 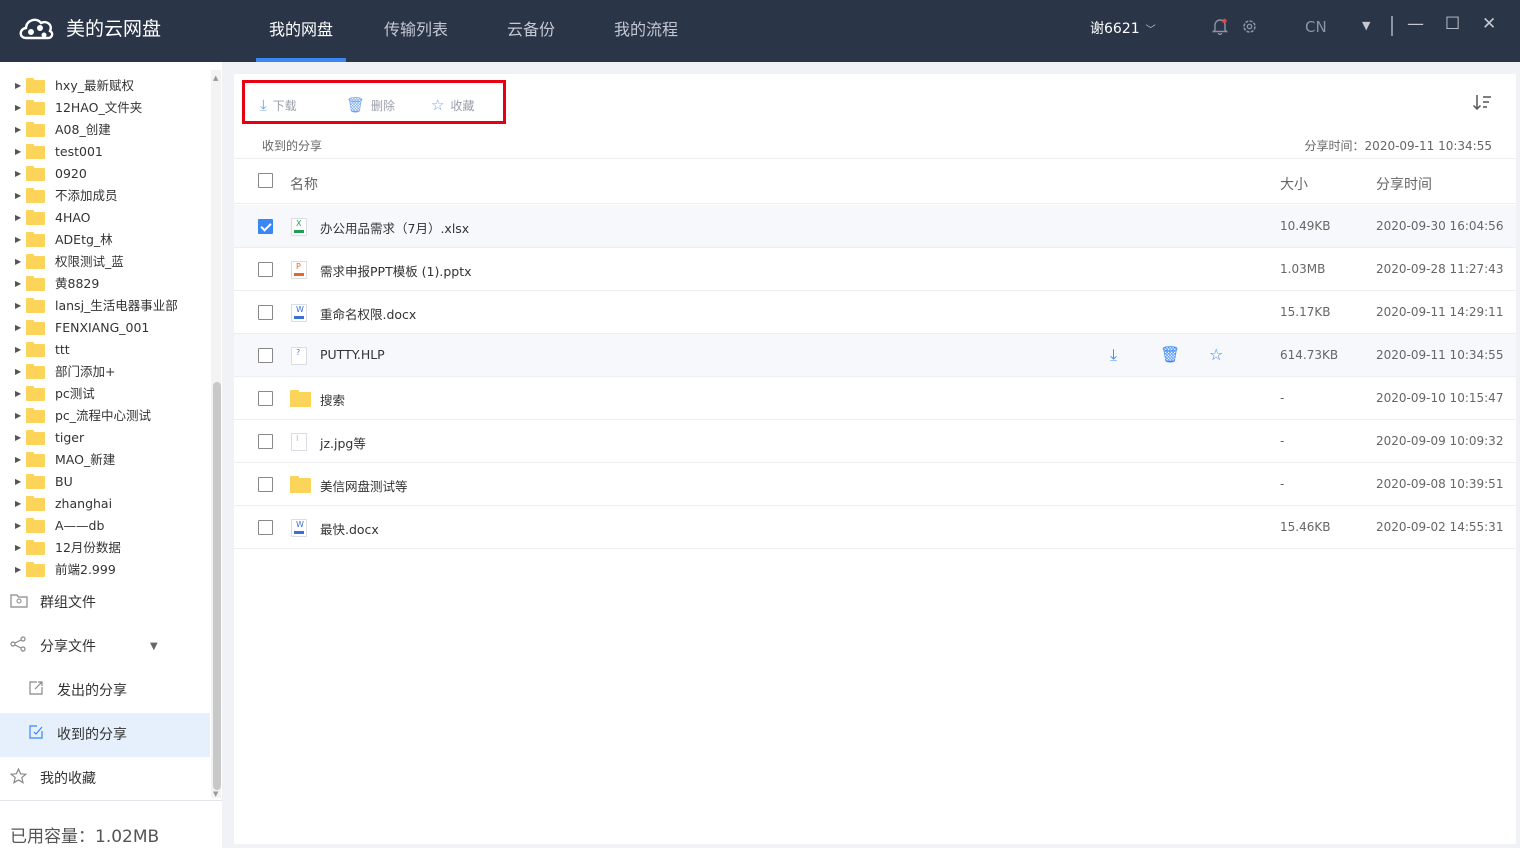 What do you see at coordinates (105, 482) in the screenshot?
I see `tree-folder-item: ▶ BU` at bounding box center [105, 482].